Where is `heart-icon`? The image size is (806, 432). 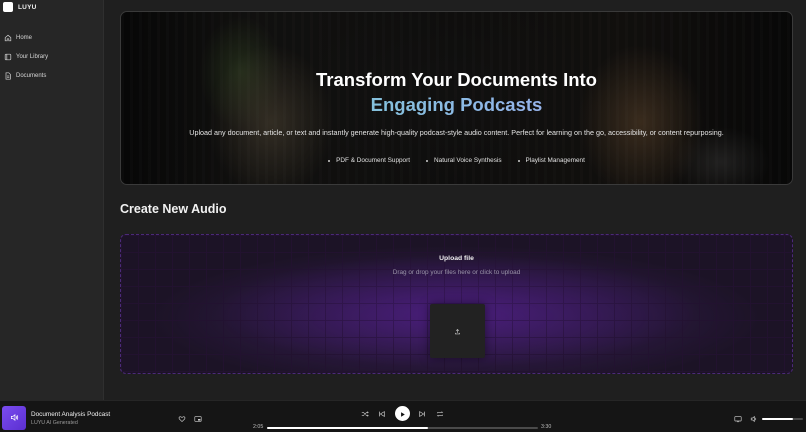
heart-icon is located at coordinates (182, 419).